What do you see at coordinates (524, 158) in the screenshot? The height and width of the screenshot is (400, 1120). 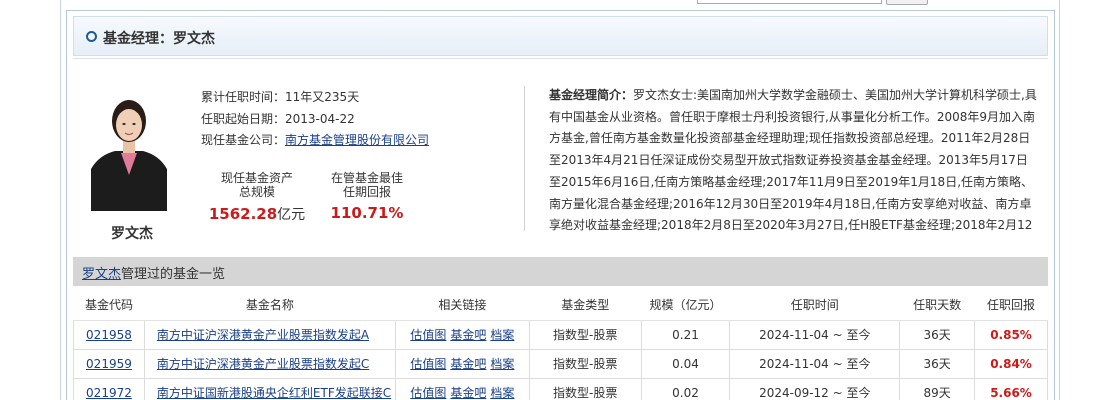 I see `vertical-divider` at bounding box center [524, 158].